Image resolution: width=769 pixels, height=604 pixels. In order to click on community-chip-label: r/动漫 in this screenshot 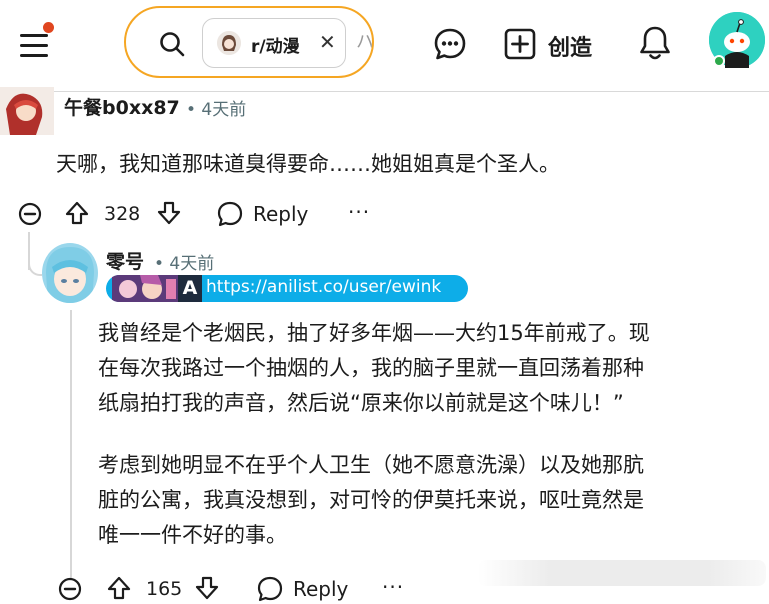, I will do `click(275, 47)`.